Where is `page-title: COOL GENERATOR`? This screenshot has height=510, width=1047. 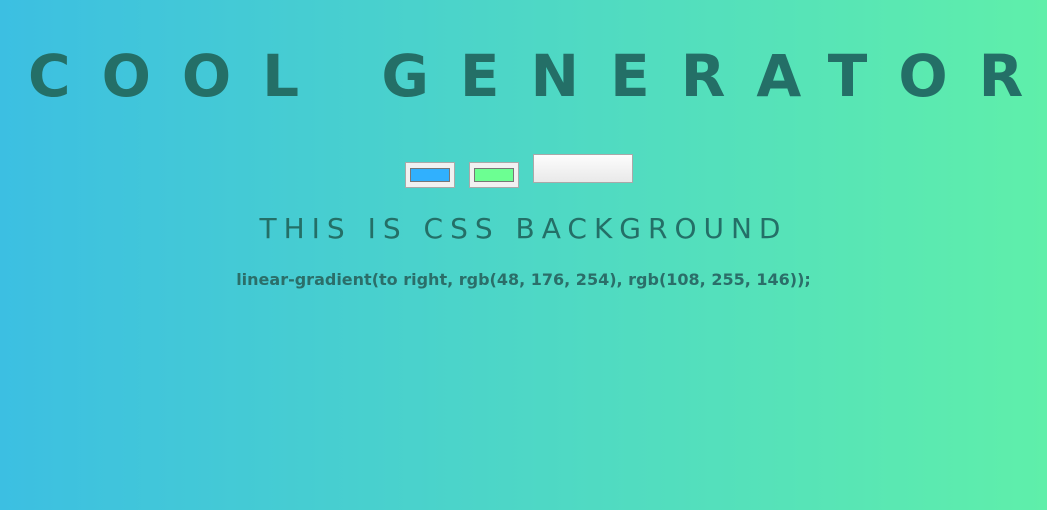
page-title: COOL GENERATOR is located at coordinates (537, 76).